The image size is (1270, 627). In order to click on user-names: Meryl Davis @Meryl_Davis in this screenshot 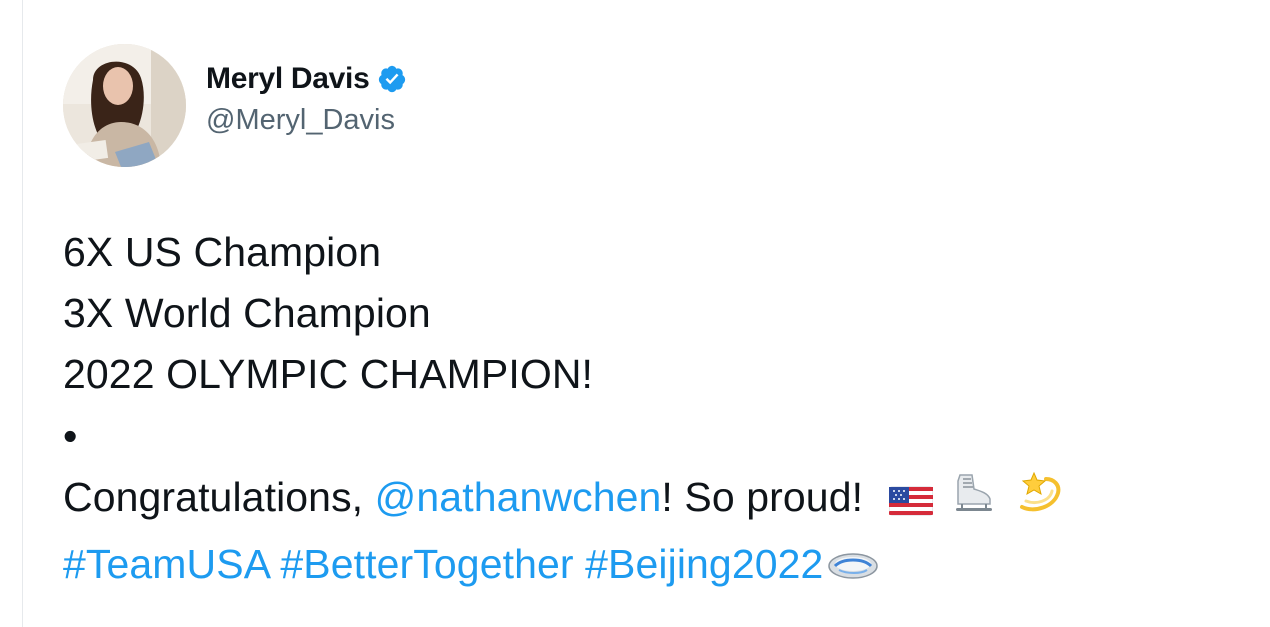, I will do `click(306, 99)`.